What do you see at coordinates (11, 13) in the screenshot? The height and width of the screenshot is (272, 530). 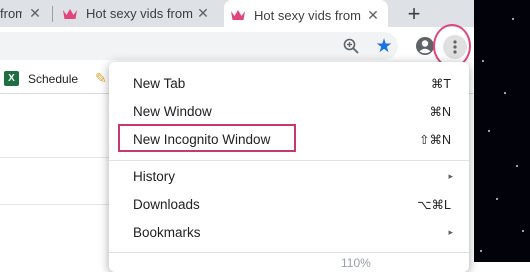 I see `tab-title: from` at bounding box center [11, 13].